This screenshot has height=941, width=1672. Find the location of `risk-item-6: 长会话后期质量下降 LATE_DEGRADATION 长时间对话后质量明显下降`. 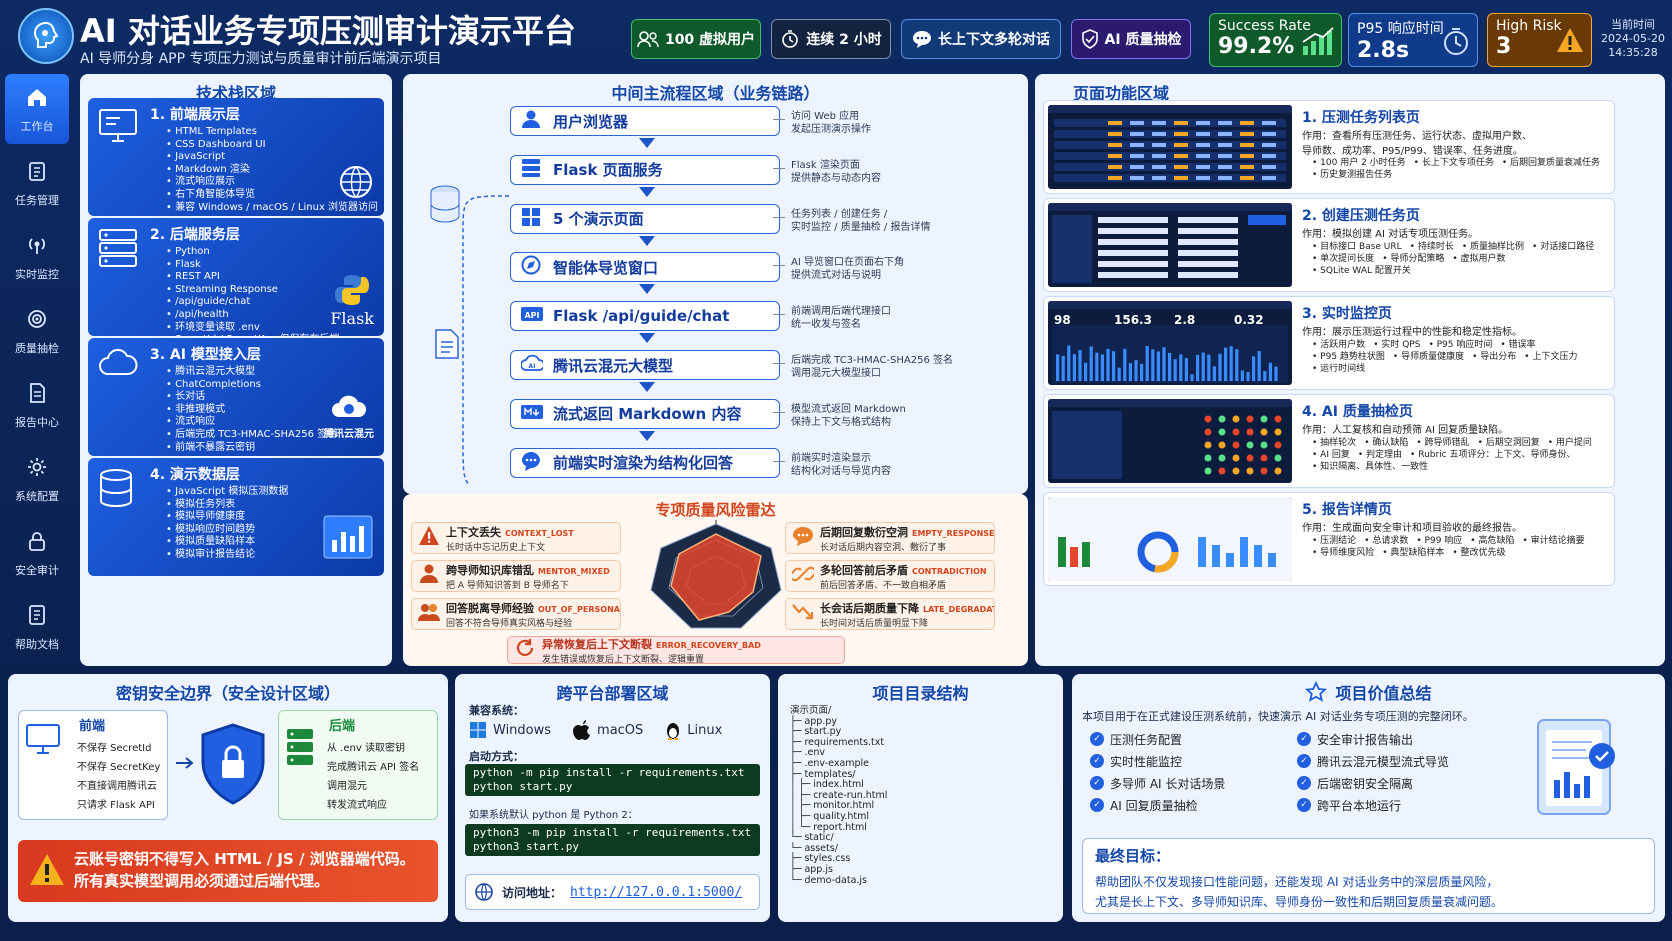

risk-item-6: 长会话后期质量下降 LATE_DEGRADATION 长时间对话后质量明显下降 is located at coordinates (890, 614).